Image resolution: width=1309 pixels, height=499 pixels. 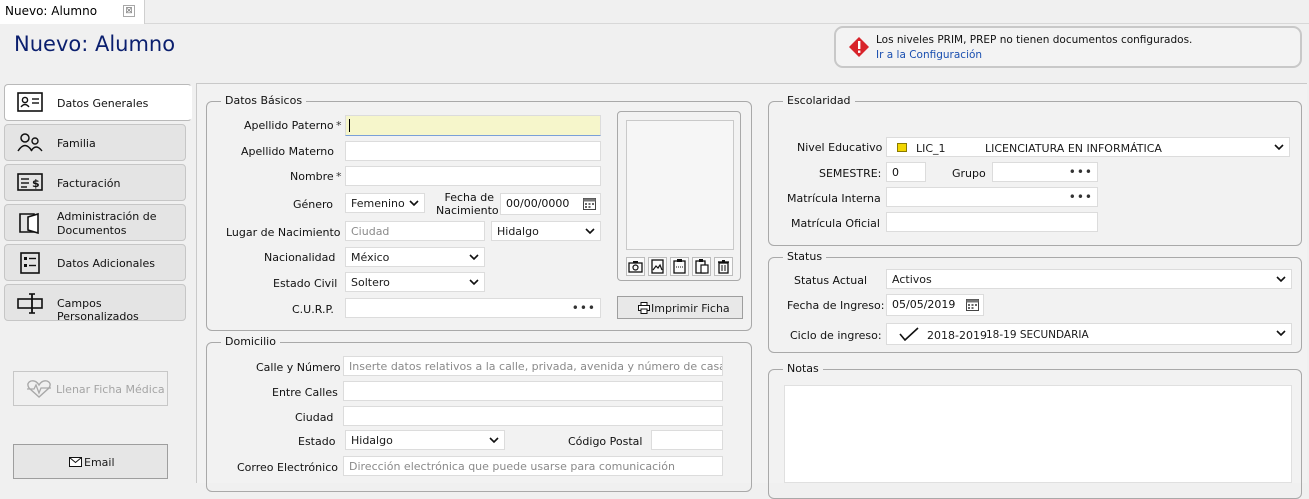 I want to click on fecha-ingreso-value: 05/05/2019, so click(x=924, y=304).